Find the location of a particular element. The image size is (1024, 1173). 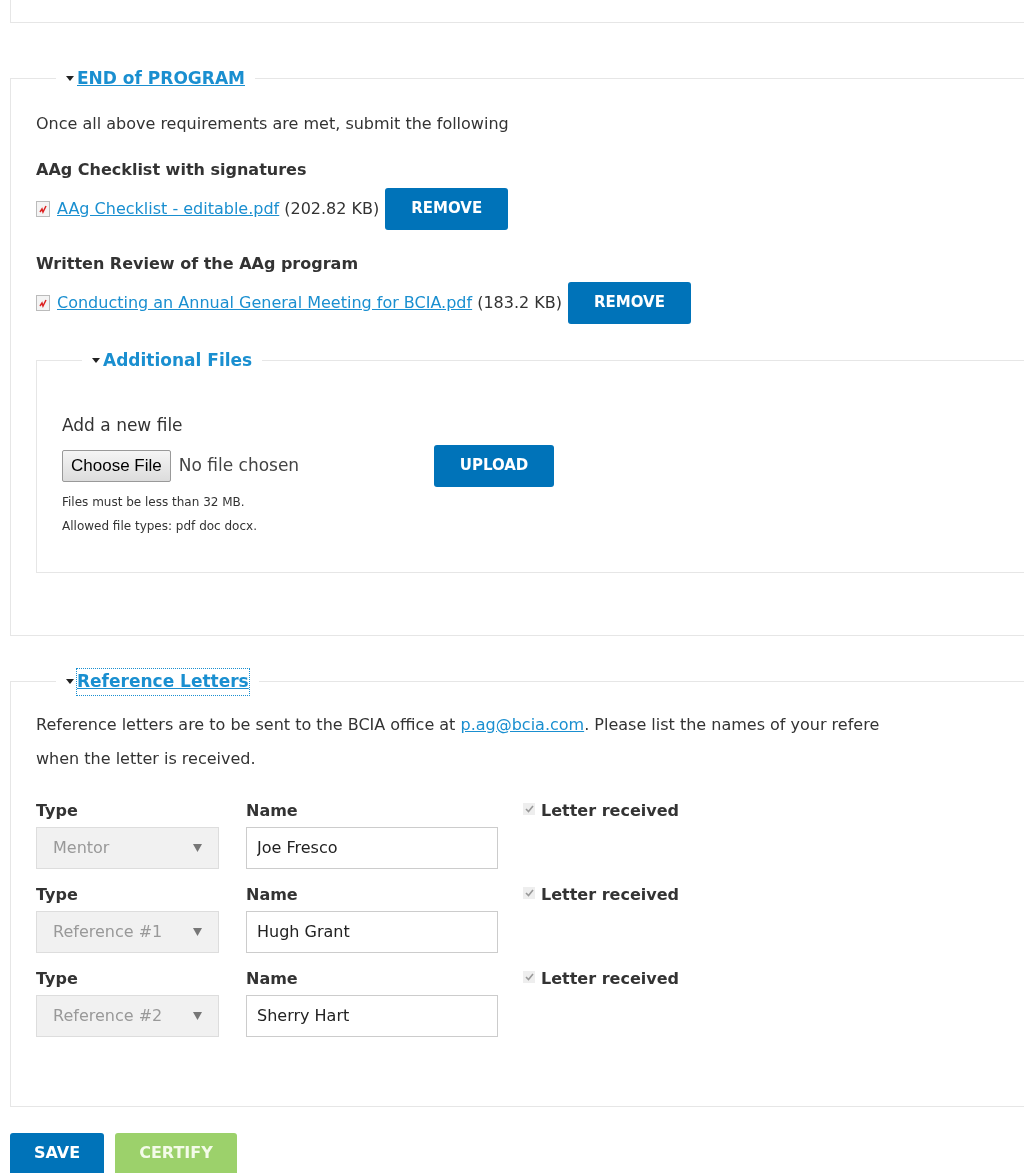

email-link: p.ag@bcia.com is located at coordinates (522, 724).